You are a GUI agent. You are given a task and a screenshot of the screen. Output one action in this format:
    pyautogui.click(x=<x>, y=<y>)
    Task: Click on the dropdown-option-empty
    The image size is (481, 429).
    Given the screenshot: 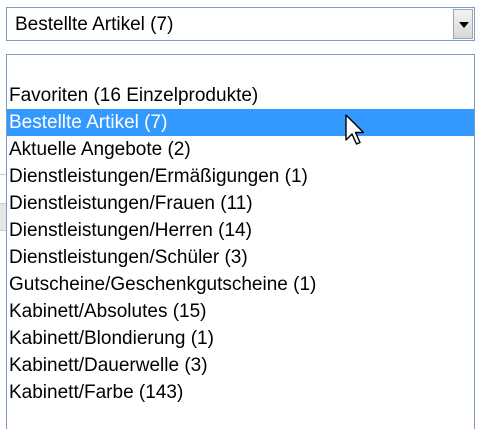 What is the action you would take?
    pyautogui.click(x=240, y=68)
    